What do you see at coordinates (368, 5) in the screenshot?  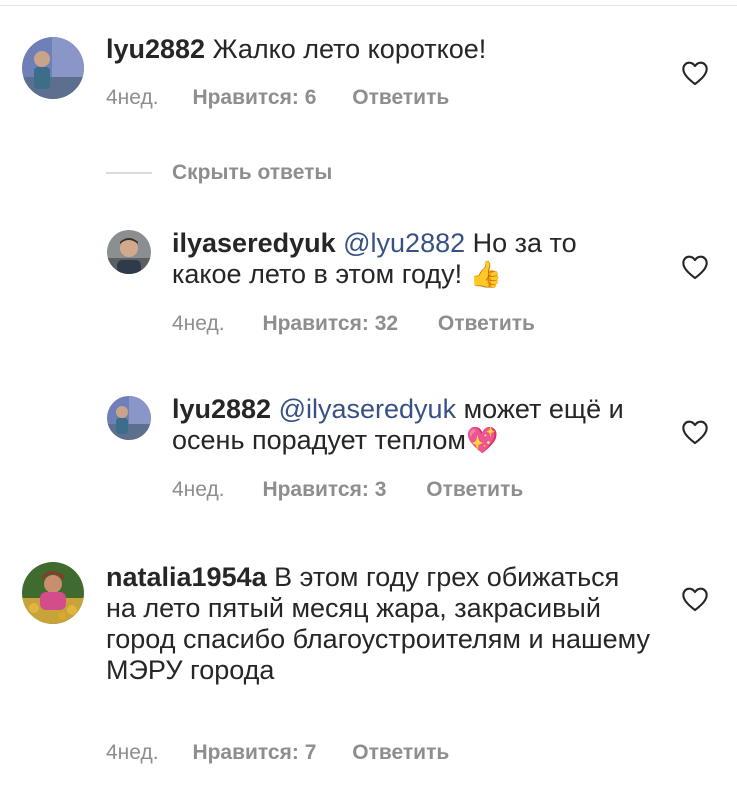 I see `top-divider` at bounding box center [368, 5].